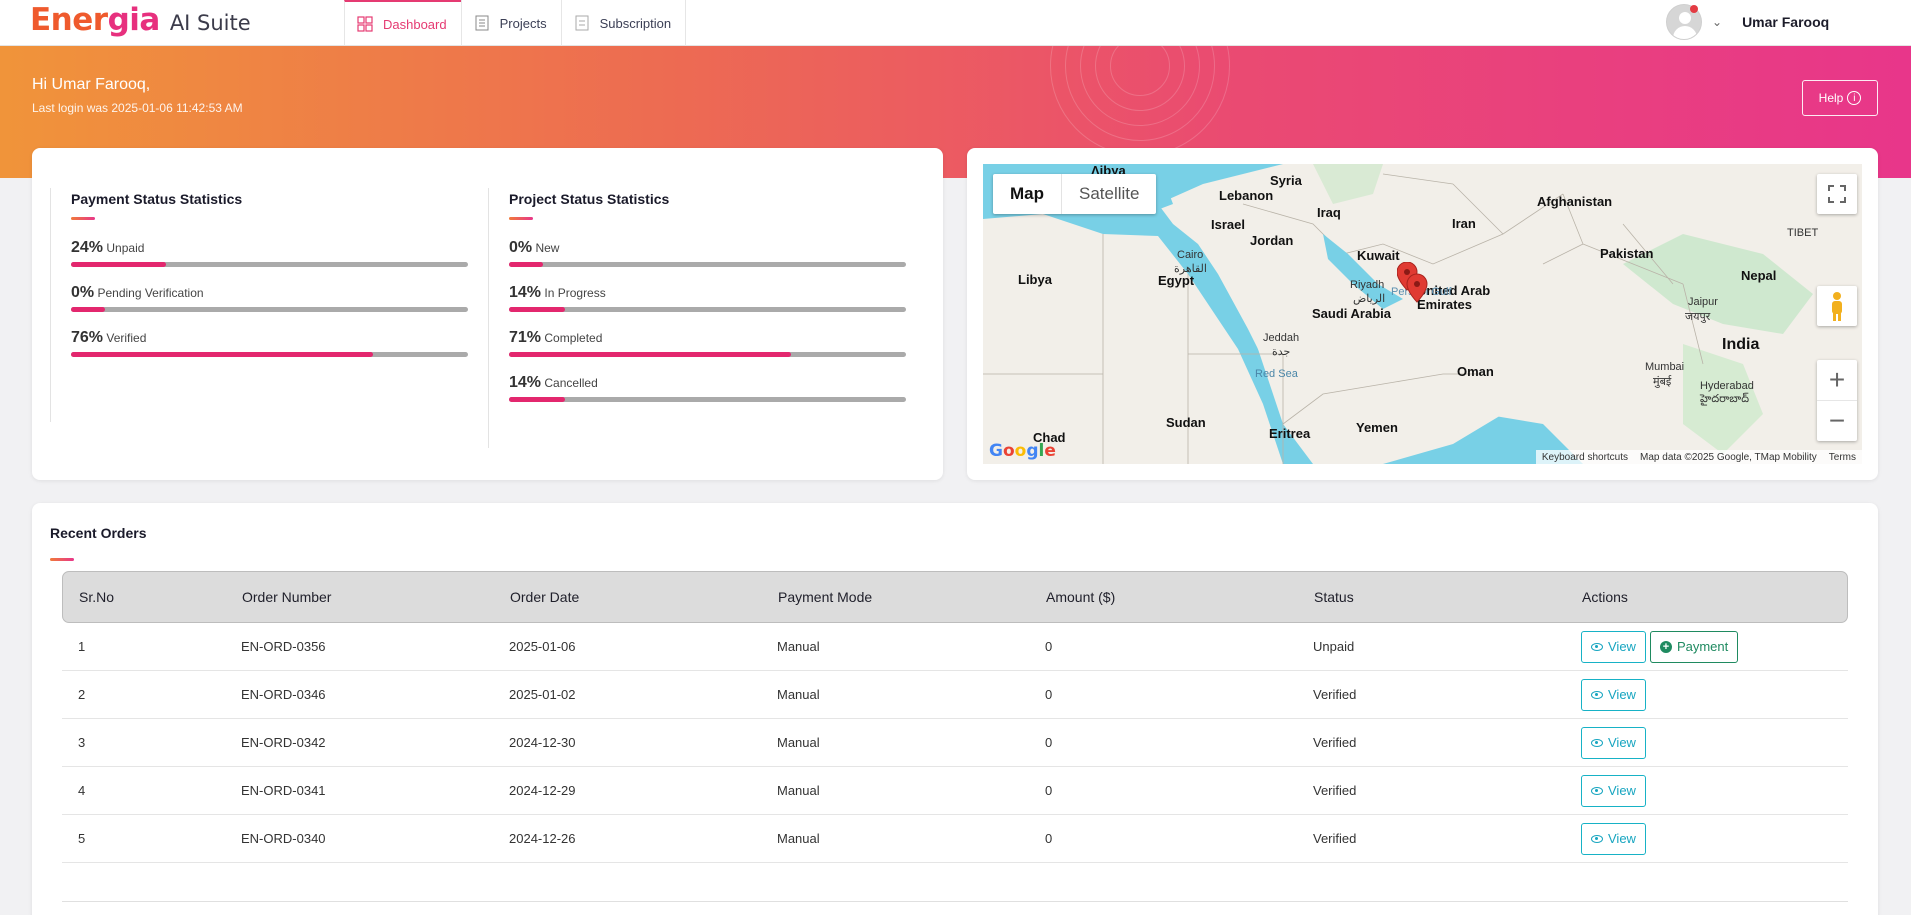 Image resolution: width=1911 pixels, height=915 pixels. What do you see at coordinates (575, 293) in the screenshot?
I see `stat-label: In Progress` at bounding box center [575, 293].